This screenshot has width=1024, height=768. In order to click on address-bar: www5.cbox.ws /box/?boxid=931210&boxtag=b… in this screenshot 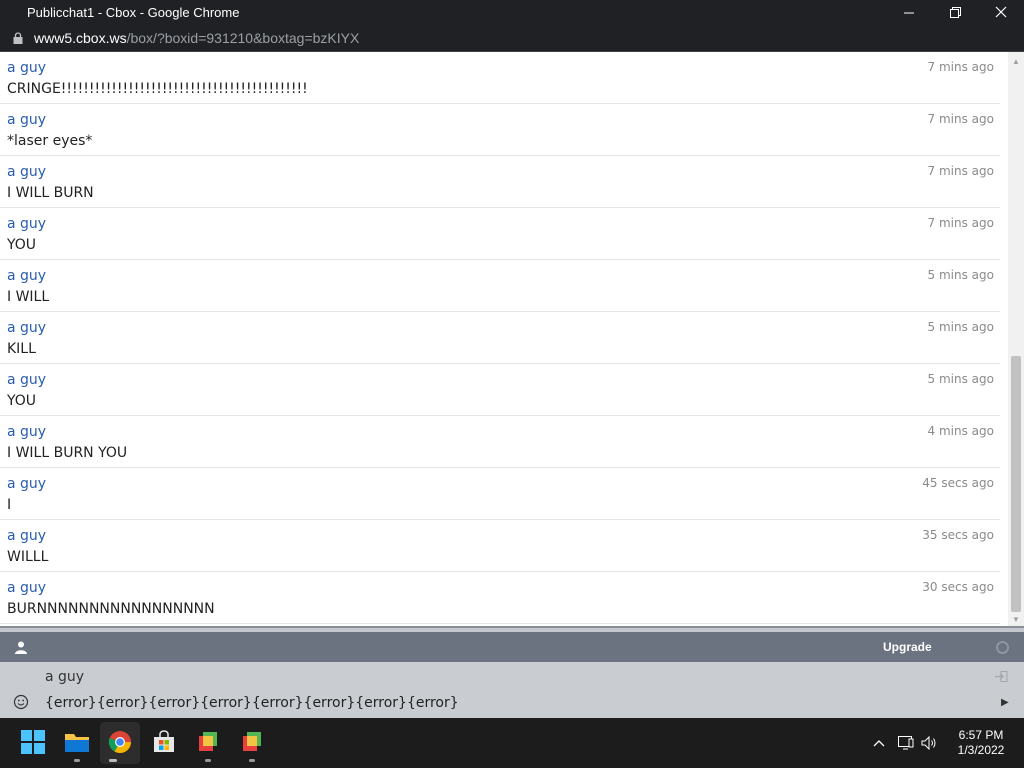, I will do `click(512, 38)`.